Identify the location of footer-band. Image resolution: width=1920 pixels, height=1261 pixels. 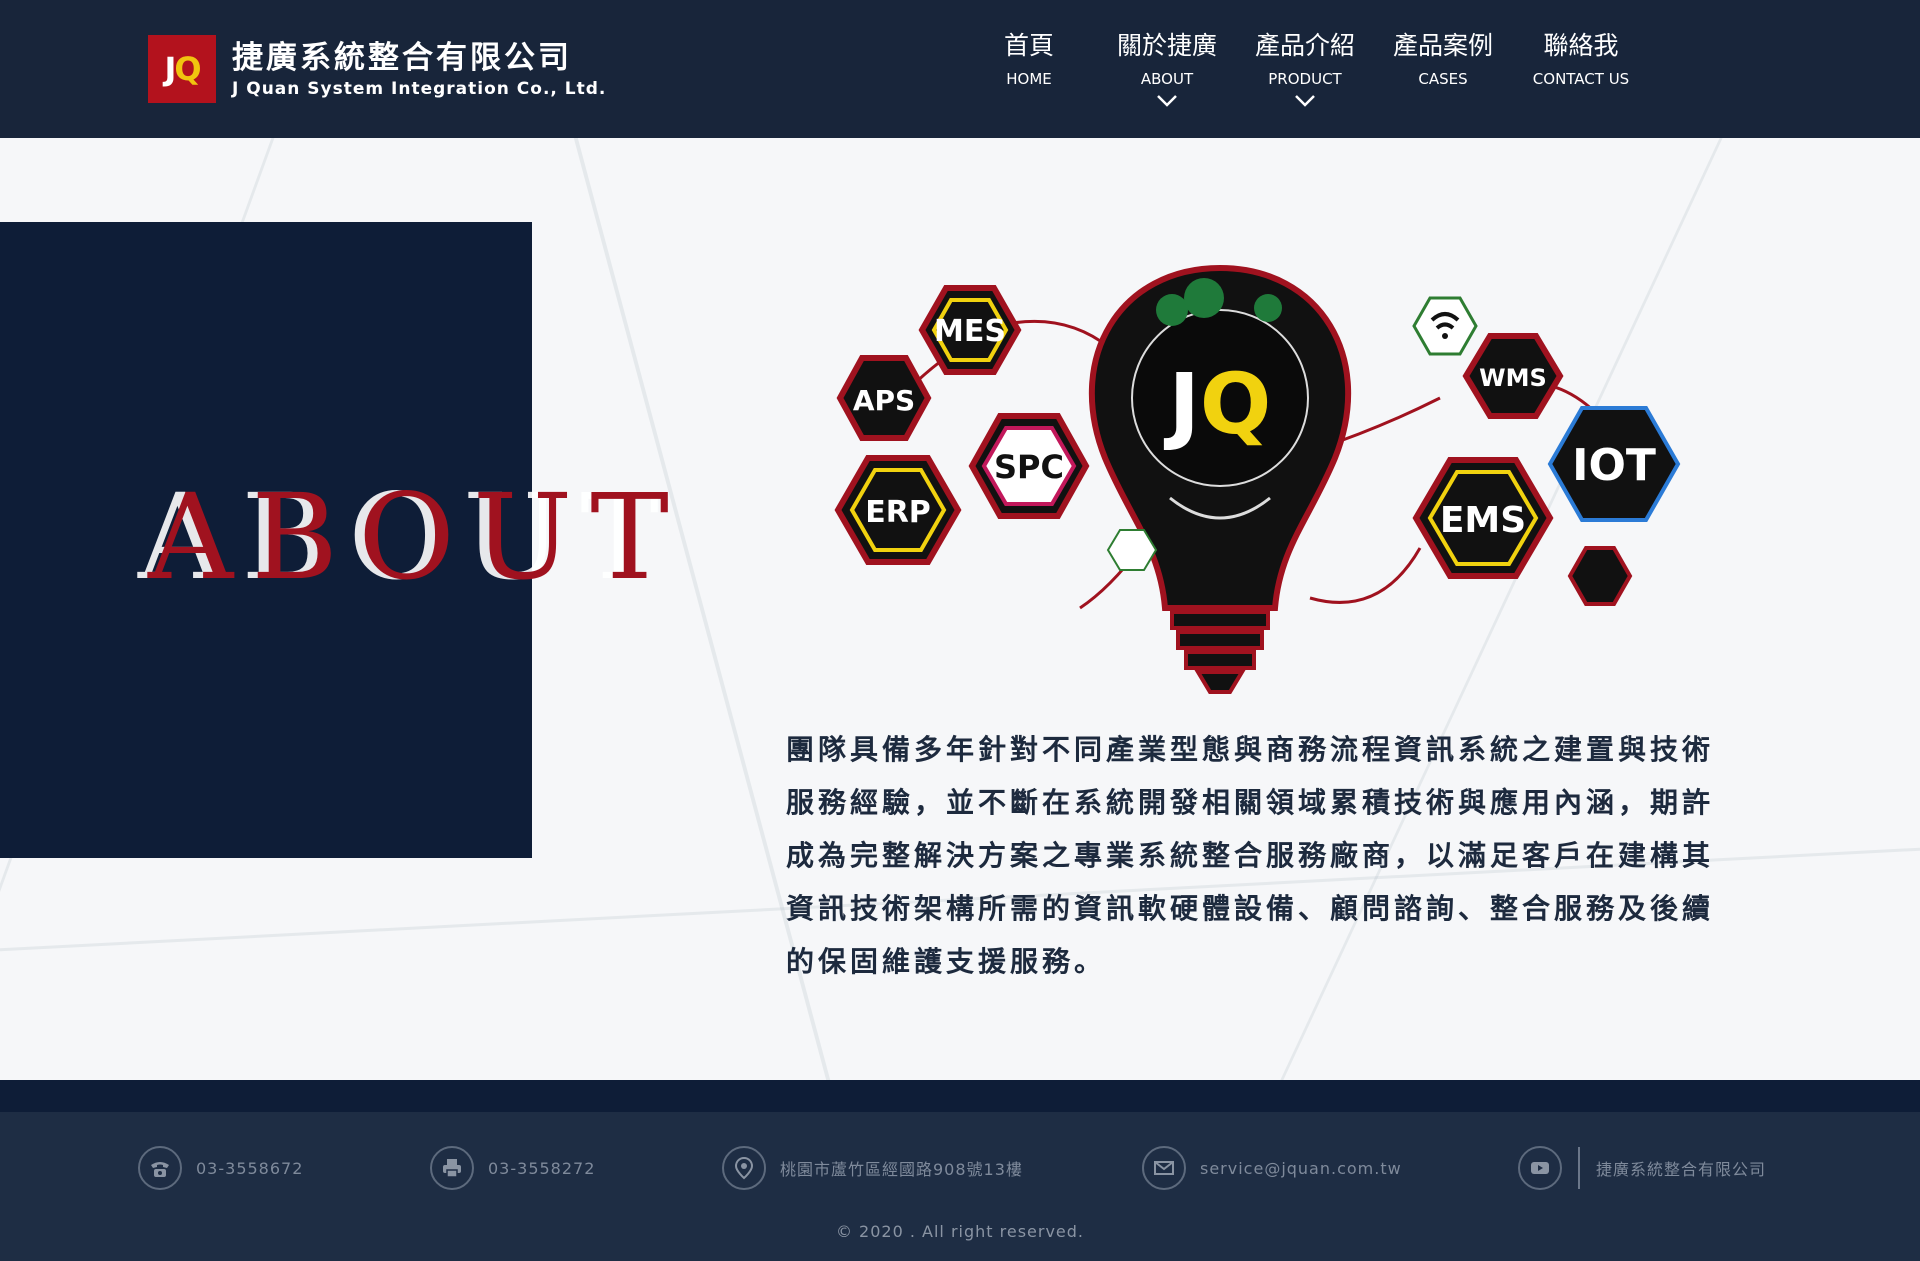
(960, 1096).